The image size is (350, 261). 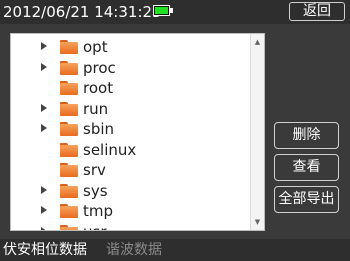 What do you see at coordinates (175, 250) in the screenshot?
I see `bottom-tab-bar: 伏安相位数据 谐波数据` at bounding box center [175, 250].